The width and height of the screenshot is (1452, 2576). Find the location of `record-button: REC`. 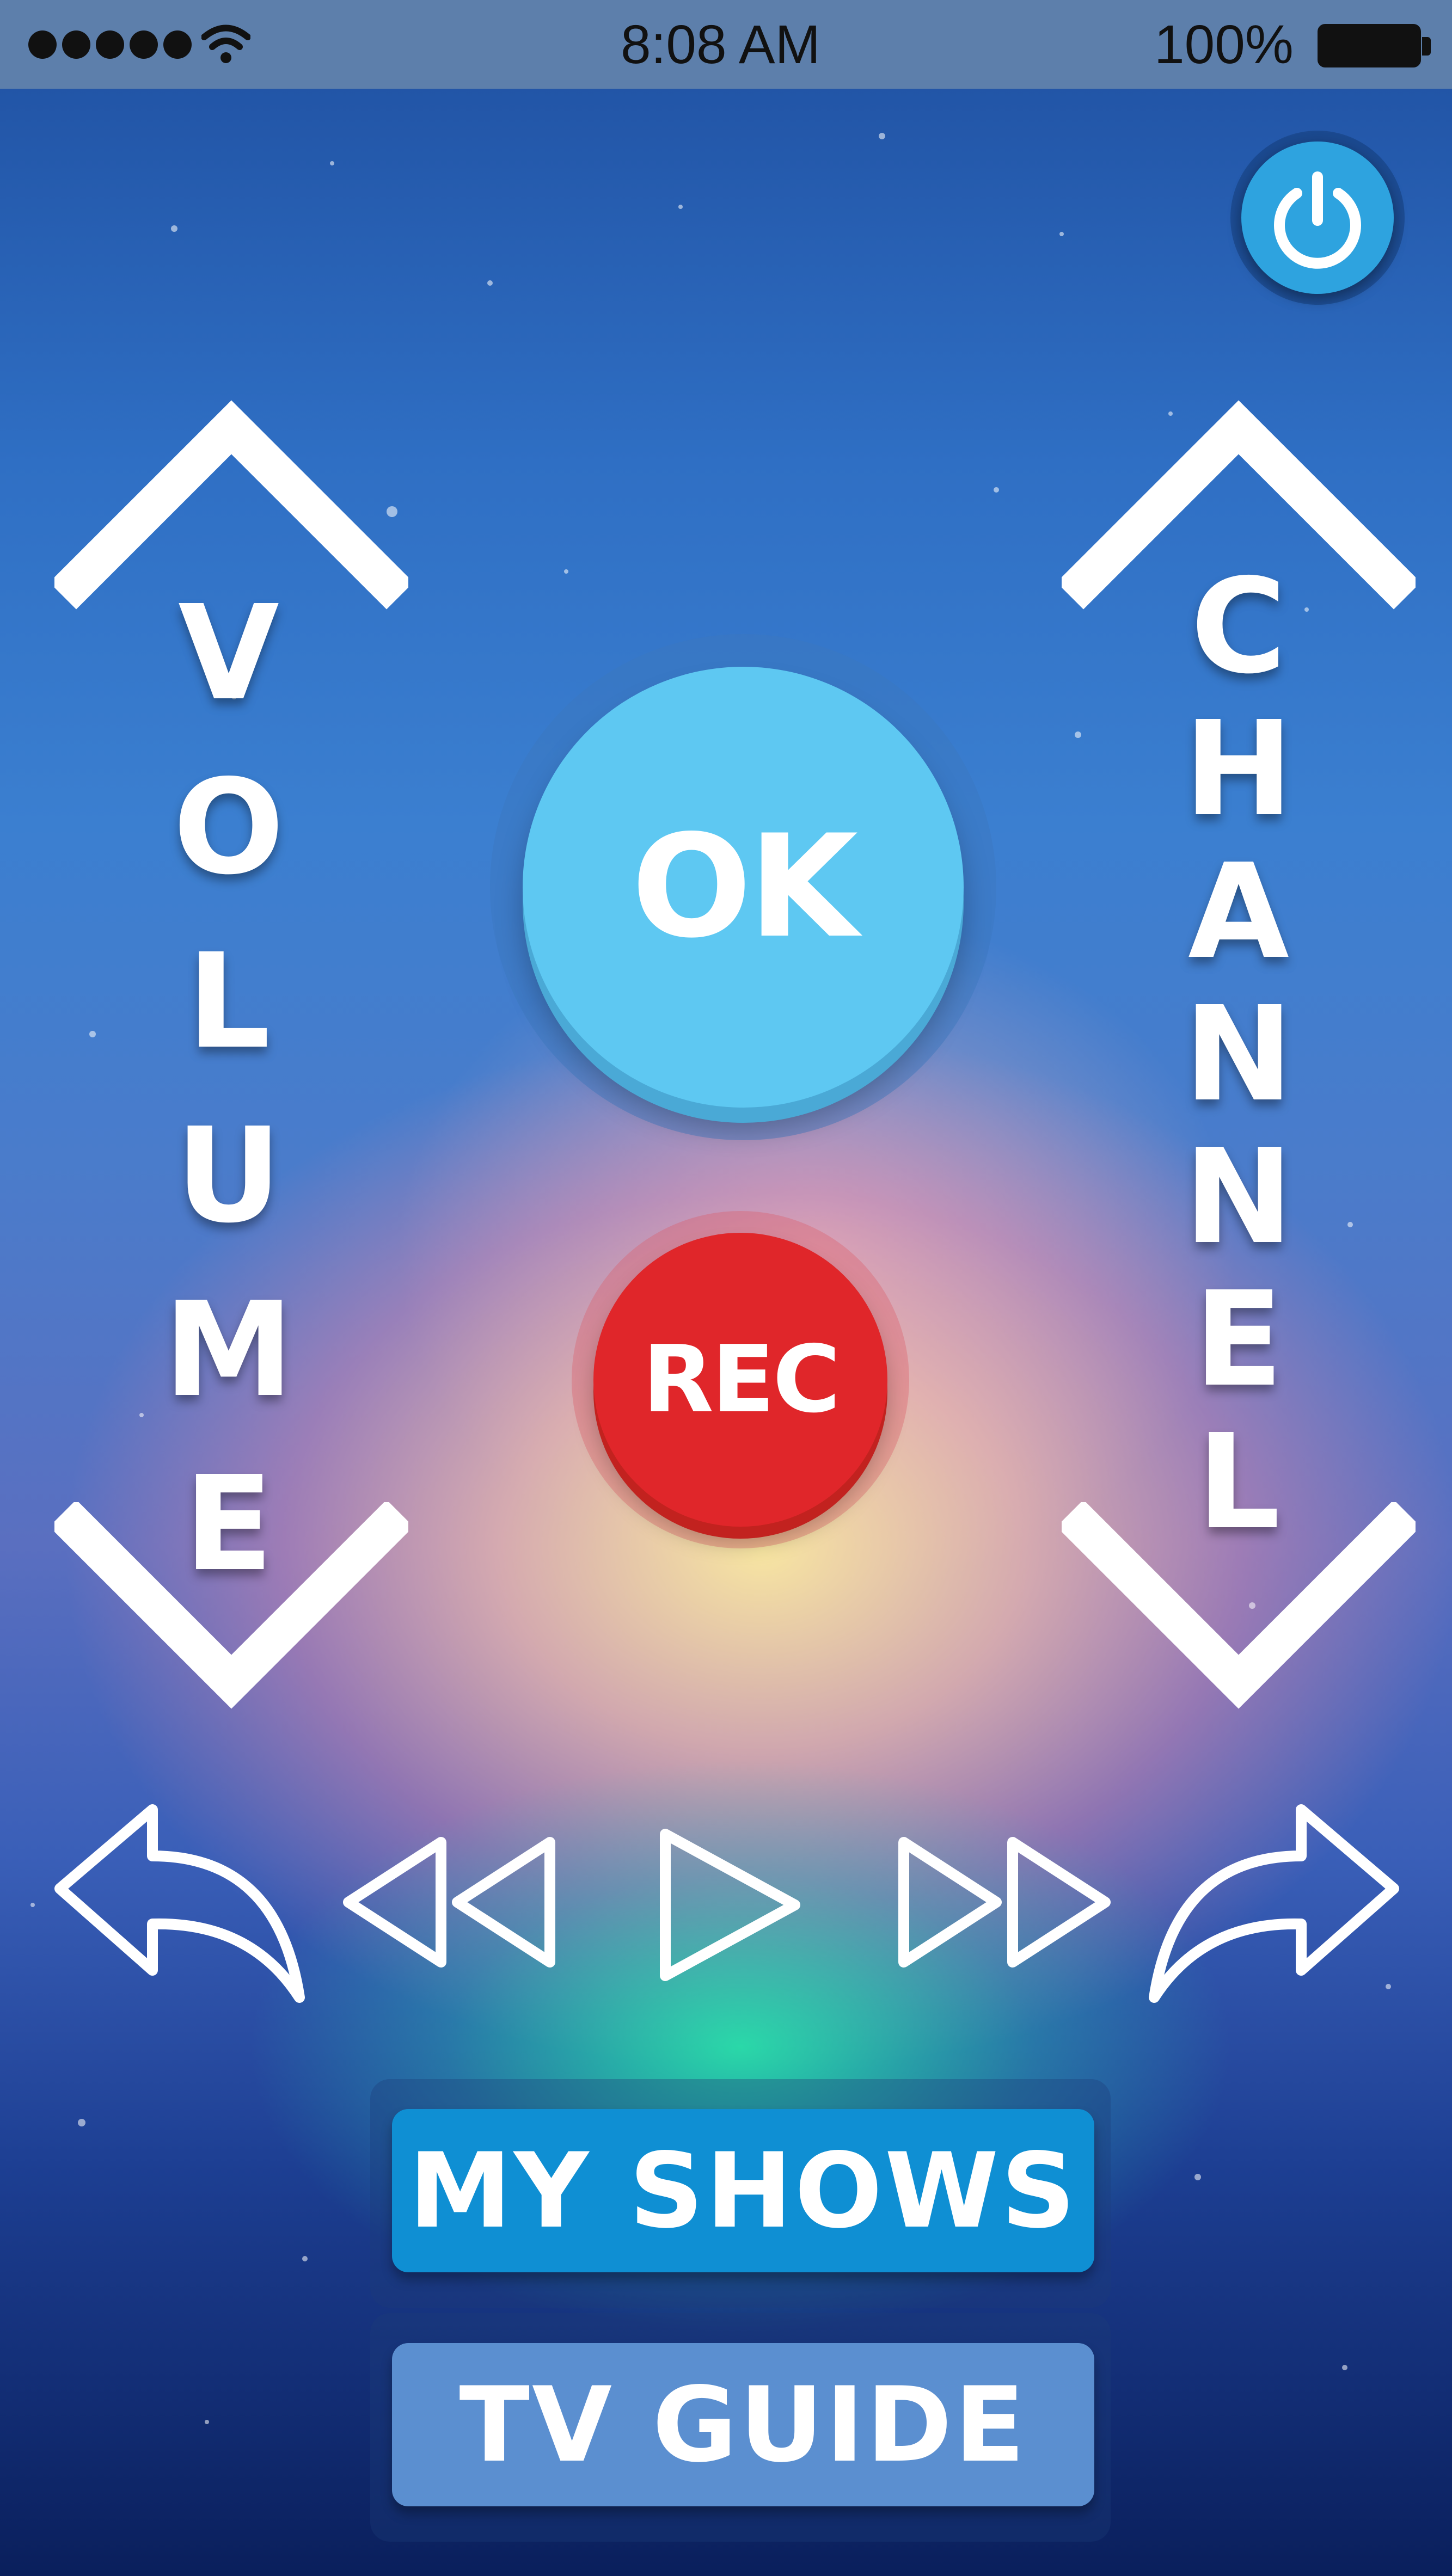

record-button: REC is located at coordinates (740, 1380).